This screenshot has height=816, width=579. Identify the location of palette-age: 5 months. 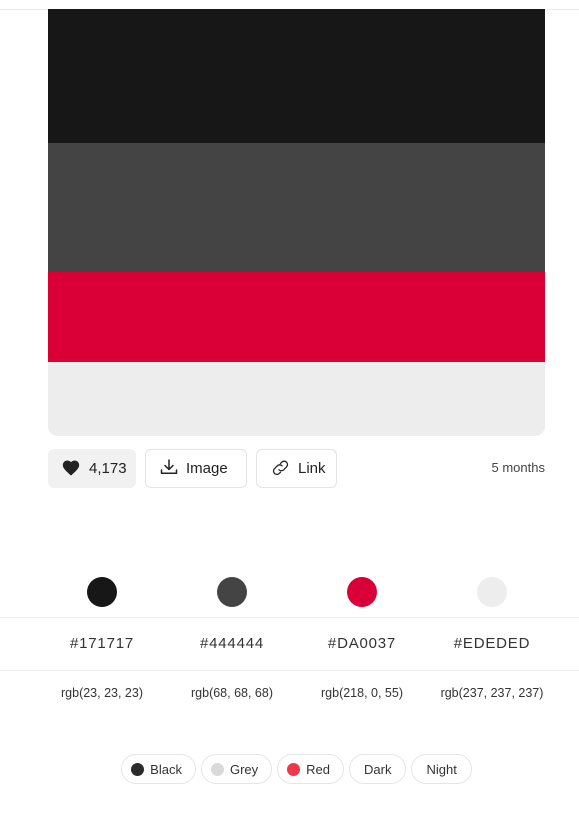
(518, 467).